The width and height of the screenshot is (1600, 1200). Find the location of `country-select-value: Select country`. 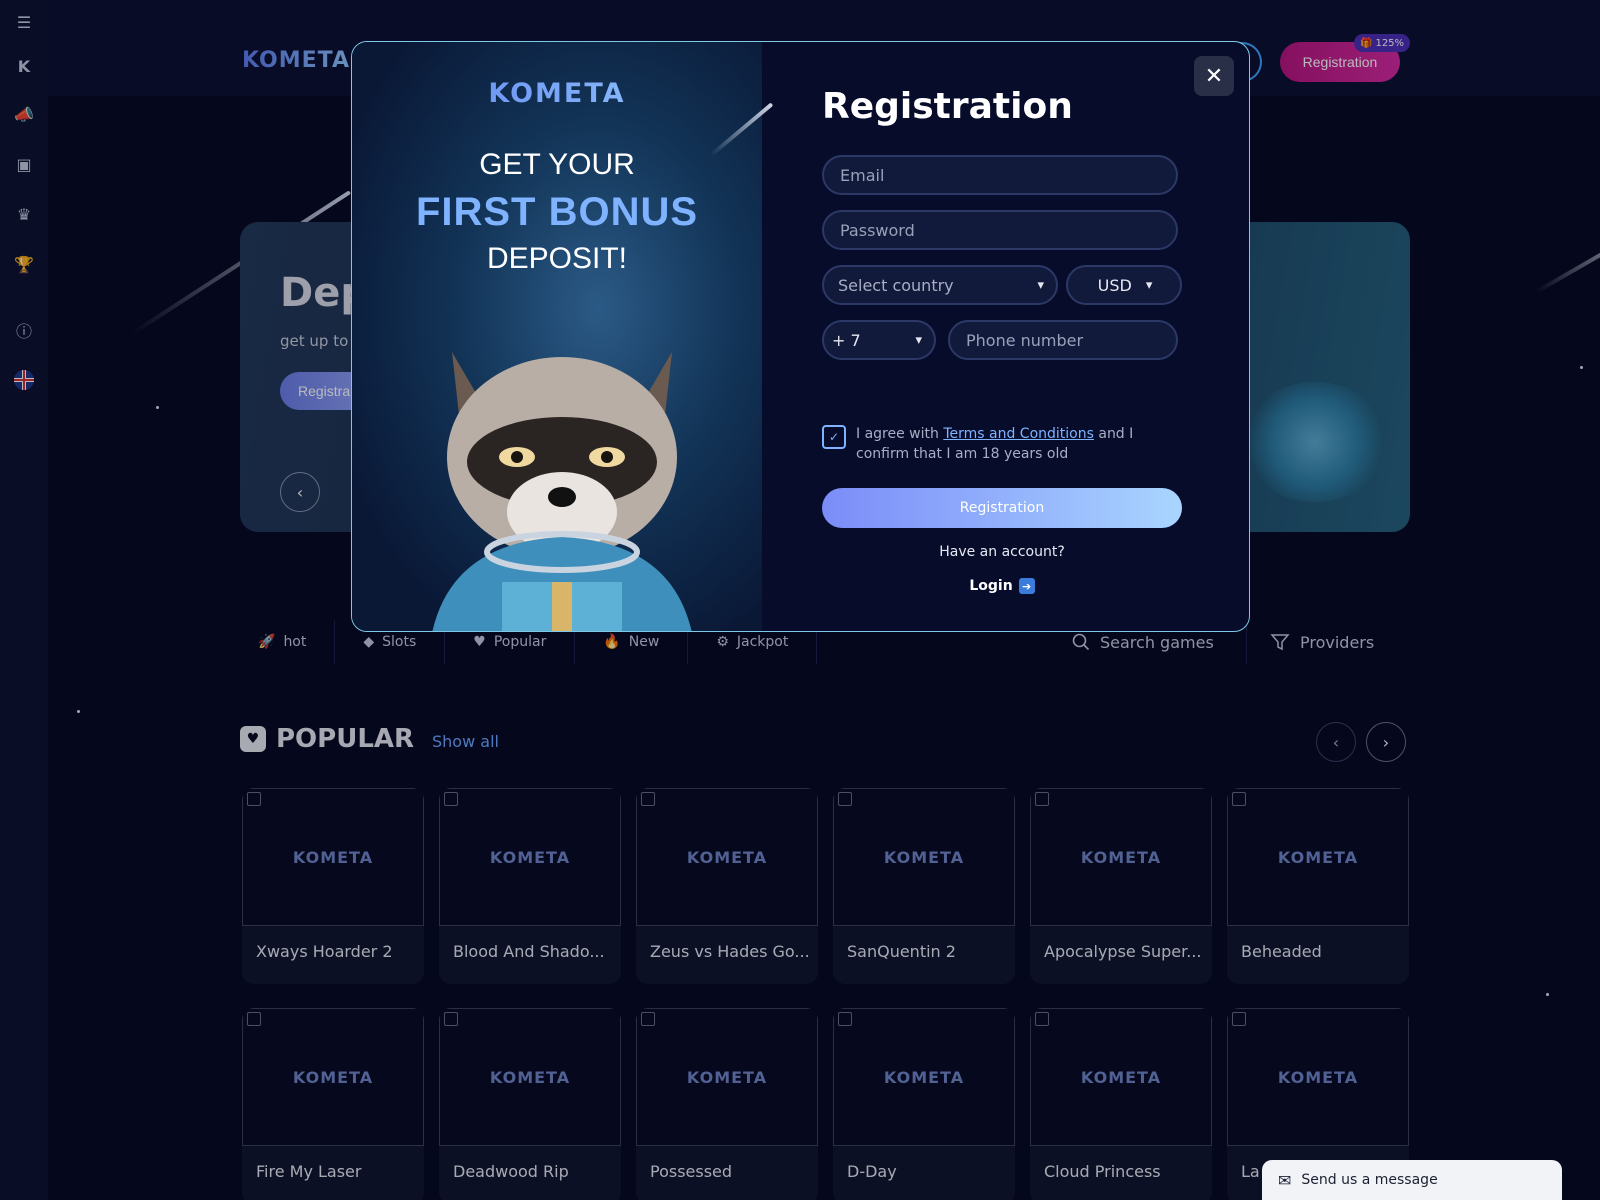

country-select-value: Select country is located at coordinates (896, 285).